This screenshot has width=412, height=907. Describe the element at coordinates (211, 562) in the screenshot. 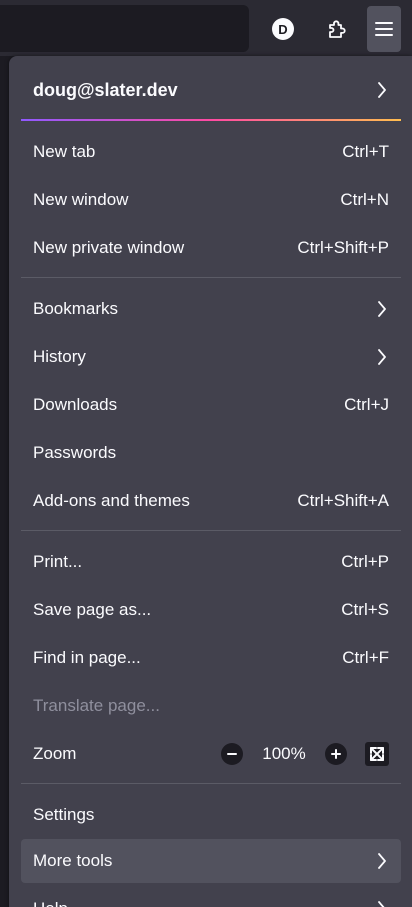

I see `print-menu-item: Print... Ctrl+P` at that location.